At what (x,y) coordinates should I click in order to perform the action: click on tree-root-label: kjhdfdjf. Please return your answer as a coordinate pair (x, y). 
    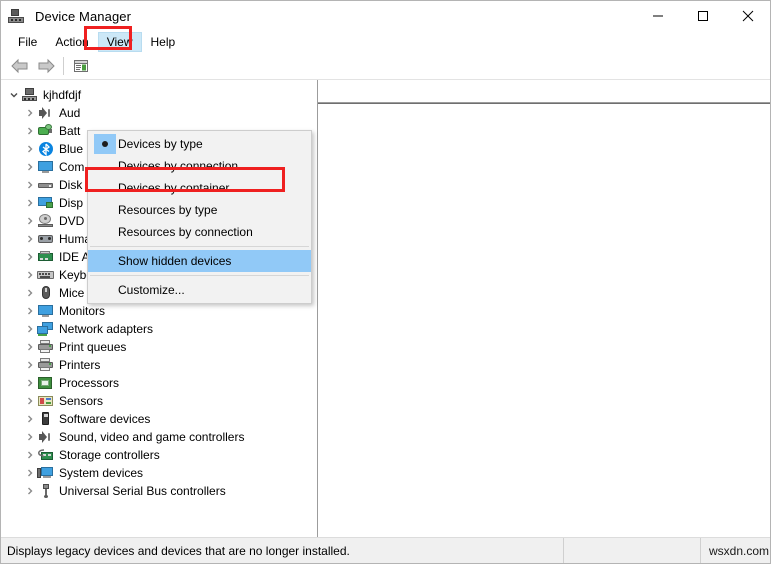
    Looking at the image, I should click on (62, 95).